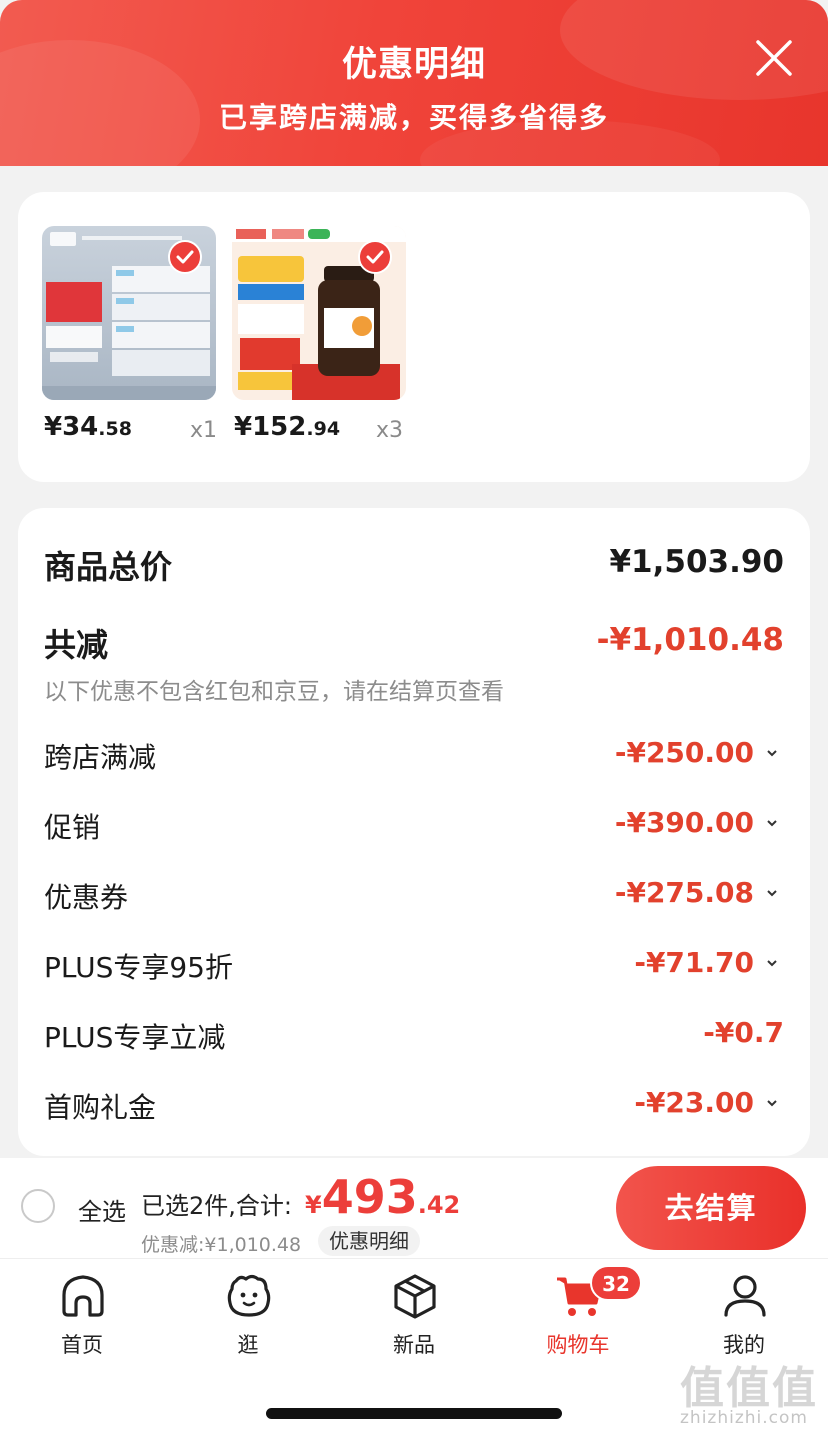 The image size is (828, 1436). What do you see at coordinates (414, 754) in the screenshot?
I see `discount-item-cross-store: 跨店满减 -¥250.00` at bounding box center [414, 754].